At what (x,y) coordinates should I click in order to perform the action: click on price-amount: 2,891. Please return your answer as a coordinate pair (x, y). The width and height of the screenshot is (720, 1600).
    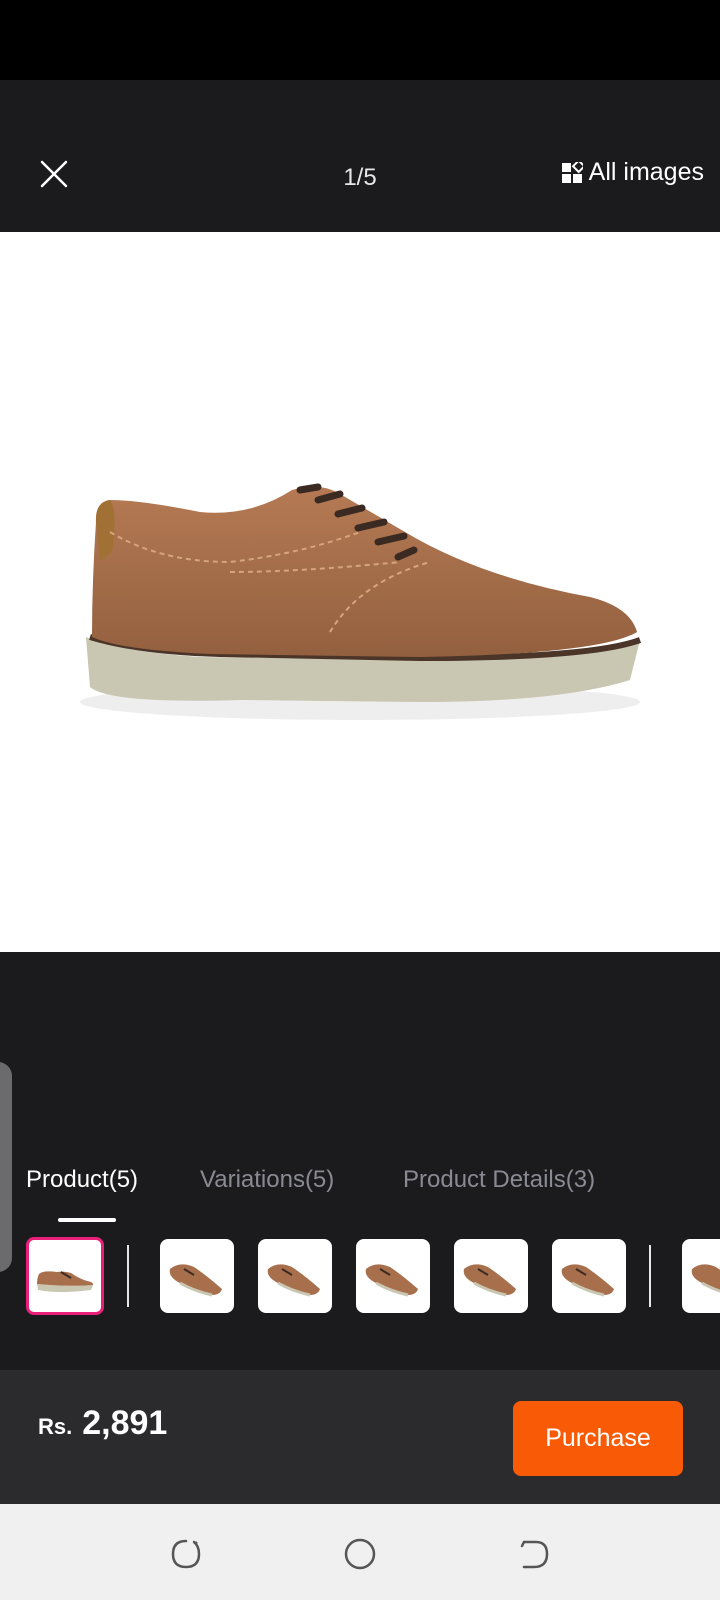
    Looking at the image, I should click on (125, 1423).